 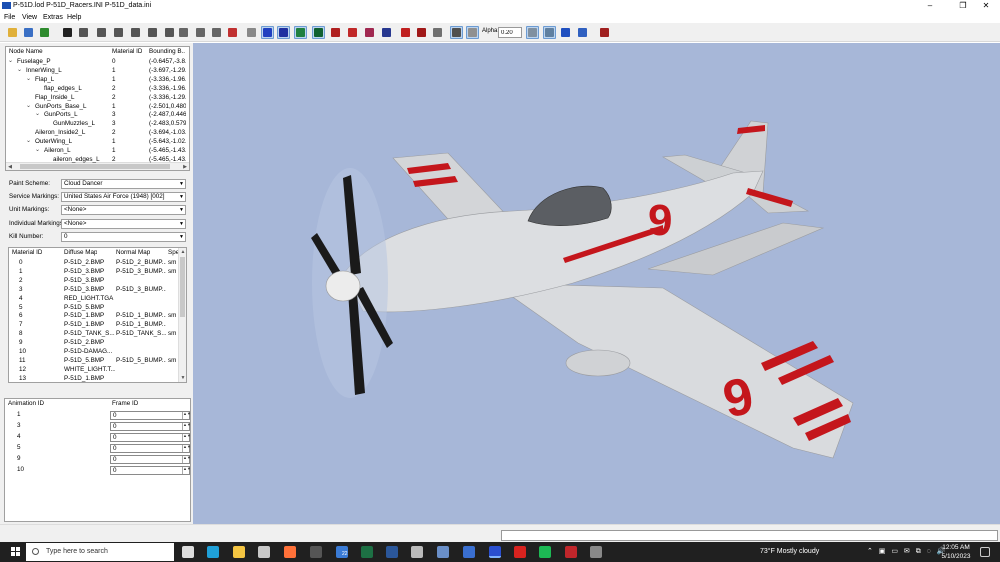 What do you see at coordinates (123, 210) in the screenshot?
I see `unit-markings-dropdown: <None> ▼` at bounding box center [123, 210].